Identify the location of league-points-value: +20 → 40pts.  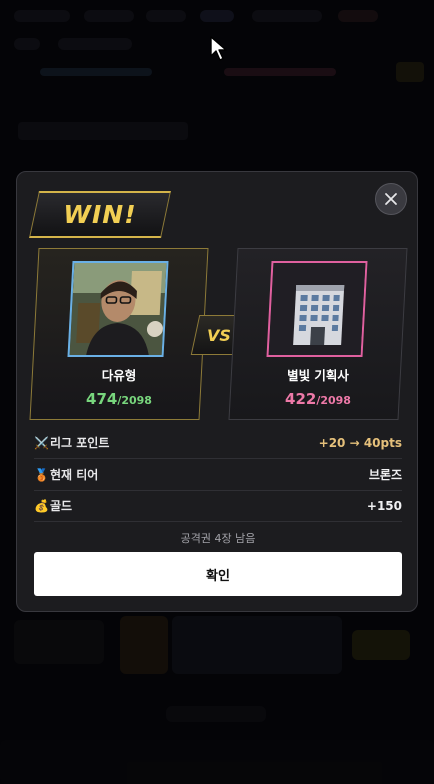
(360, 442).